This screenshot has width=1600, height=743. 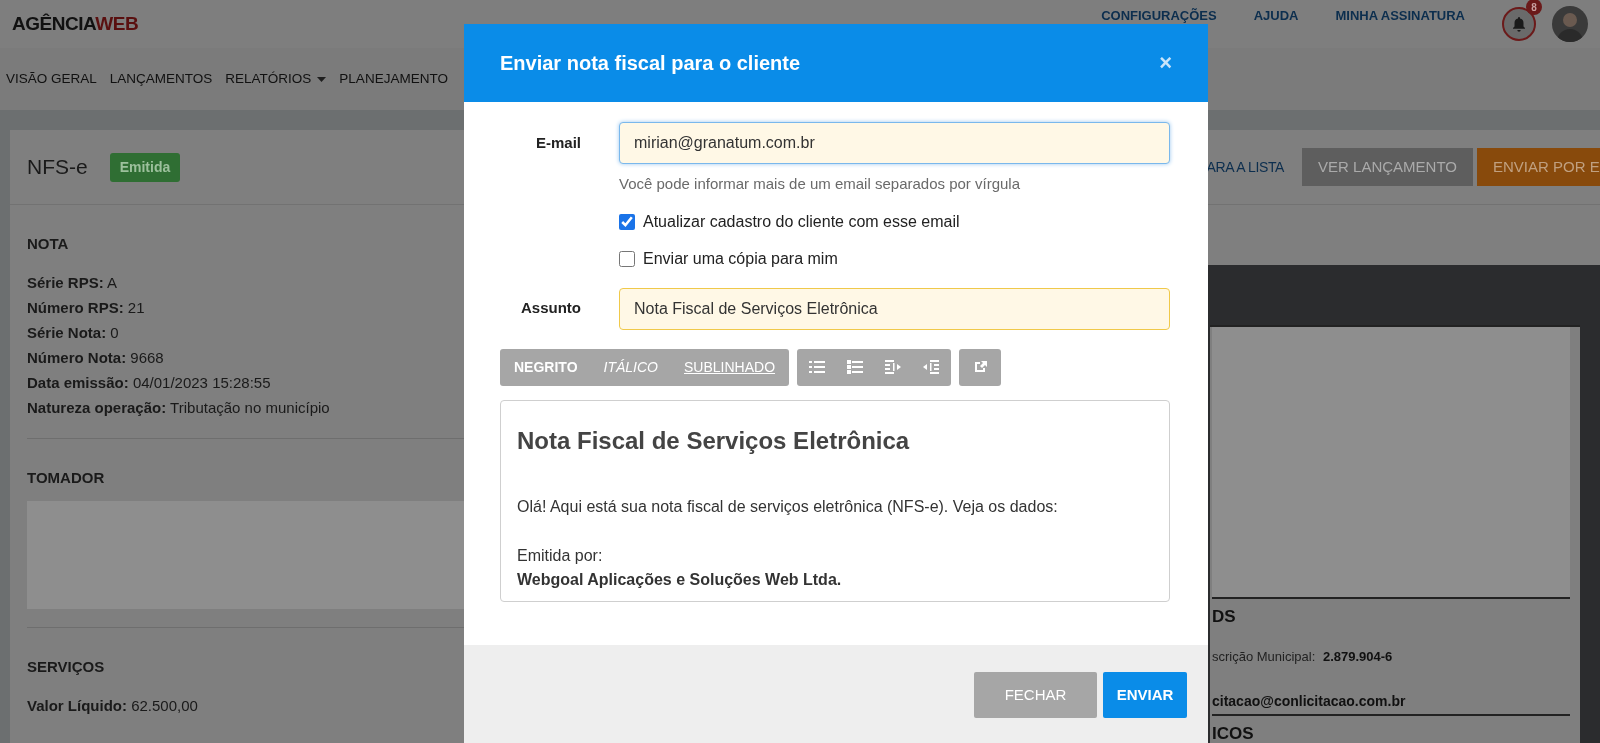 What do you see at coordinates (149, 382) in the screenshot?
I see `field-line: Data emissão: 04/01/2023 15:28:55` at bounding box center [149, 382].